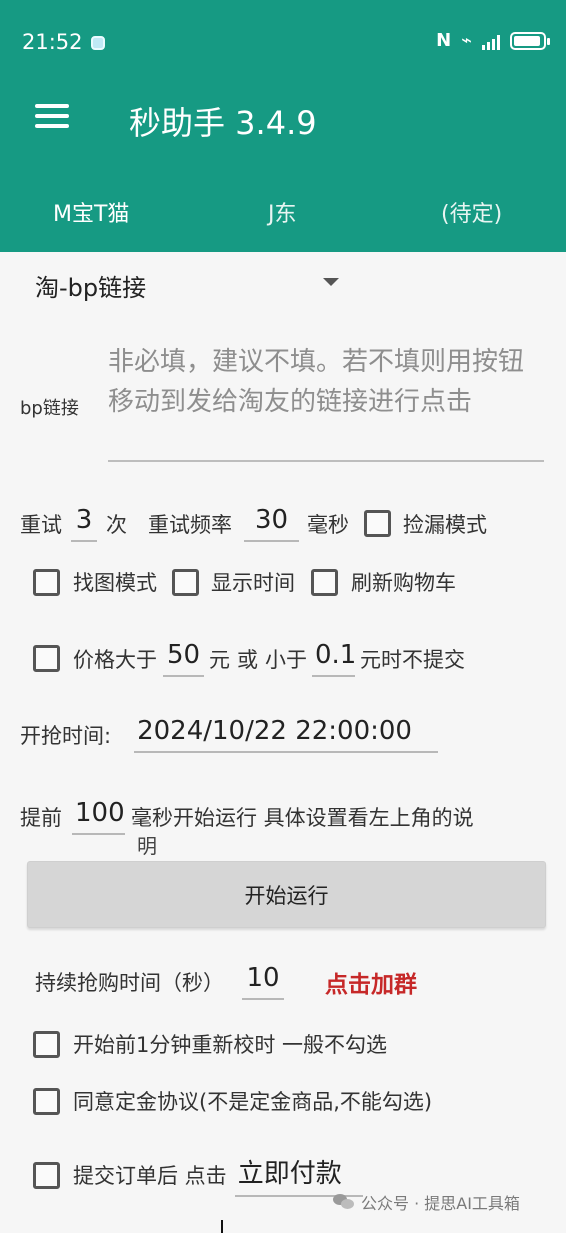  I want to click on find-image-label: 找图模式, so click(115, 583).